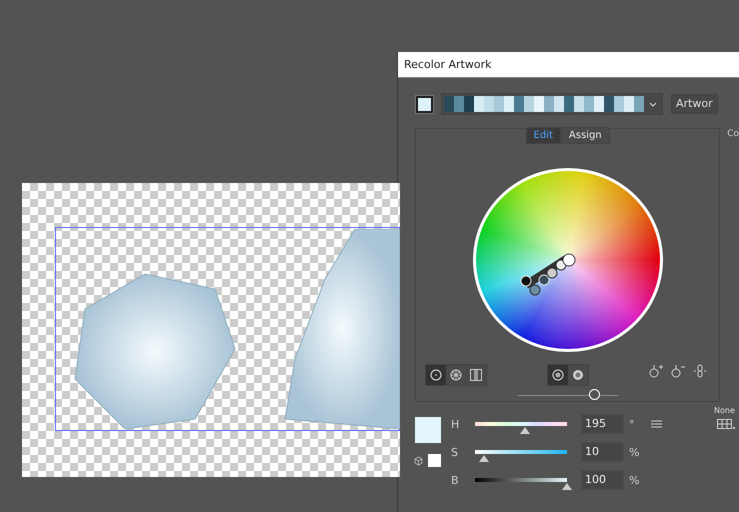 The width and height of the screenshot is (739, 512). Describe the element at coordinates (725, 424) in the screenshot. I see `grid-icon` at that location.